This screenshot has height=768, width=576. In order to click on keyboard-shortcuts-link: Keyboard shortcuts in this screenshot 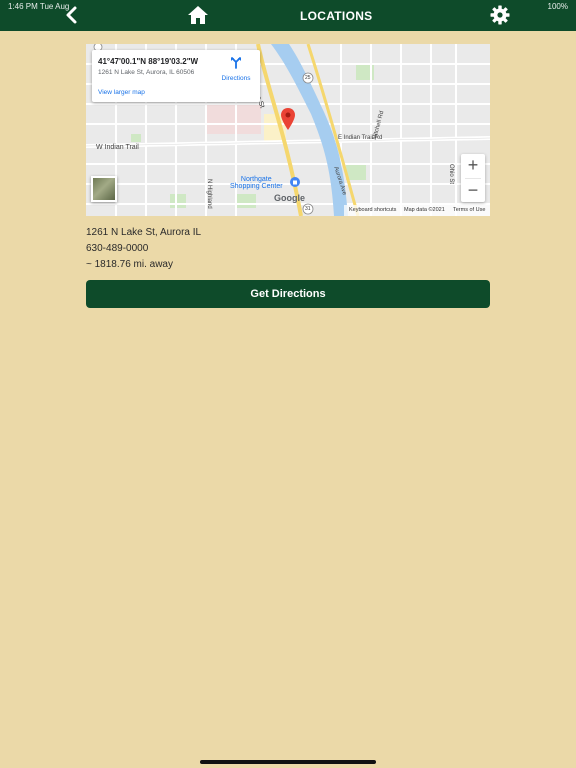, I will do `click(372, 210)`.